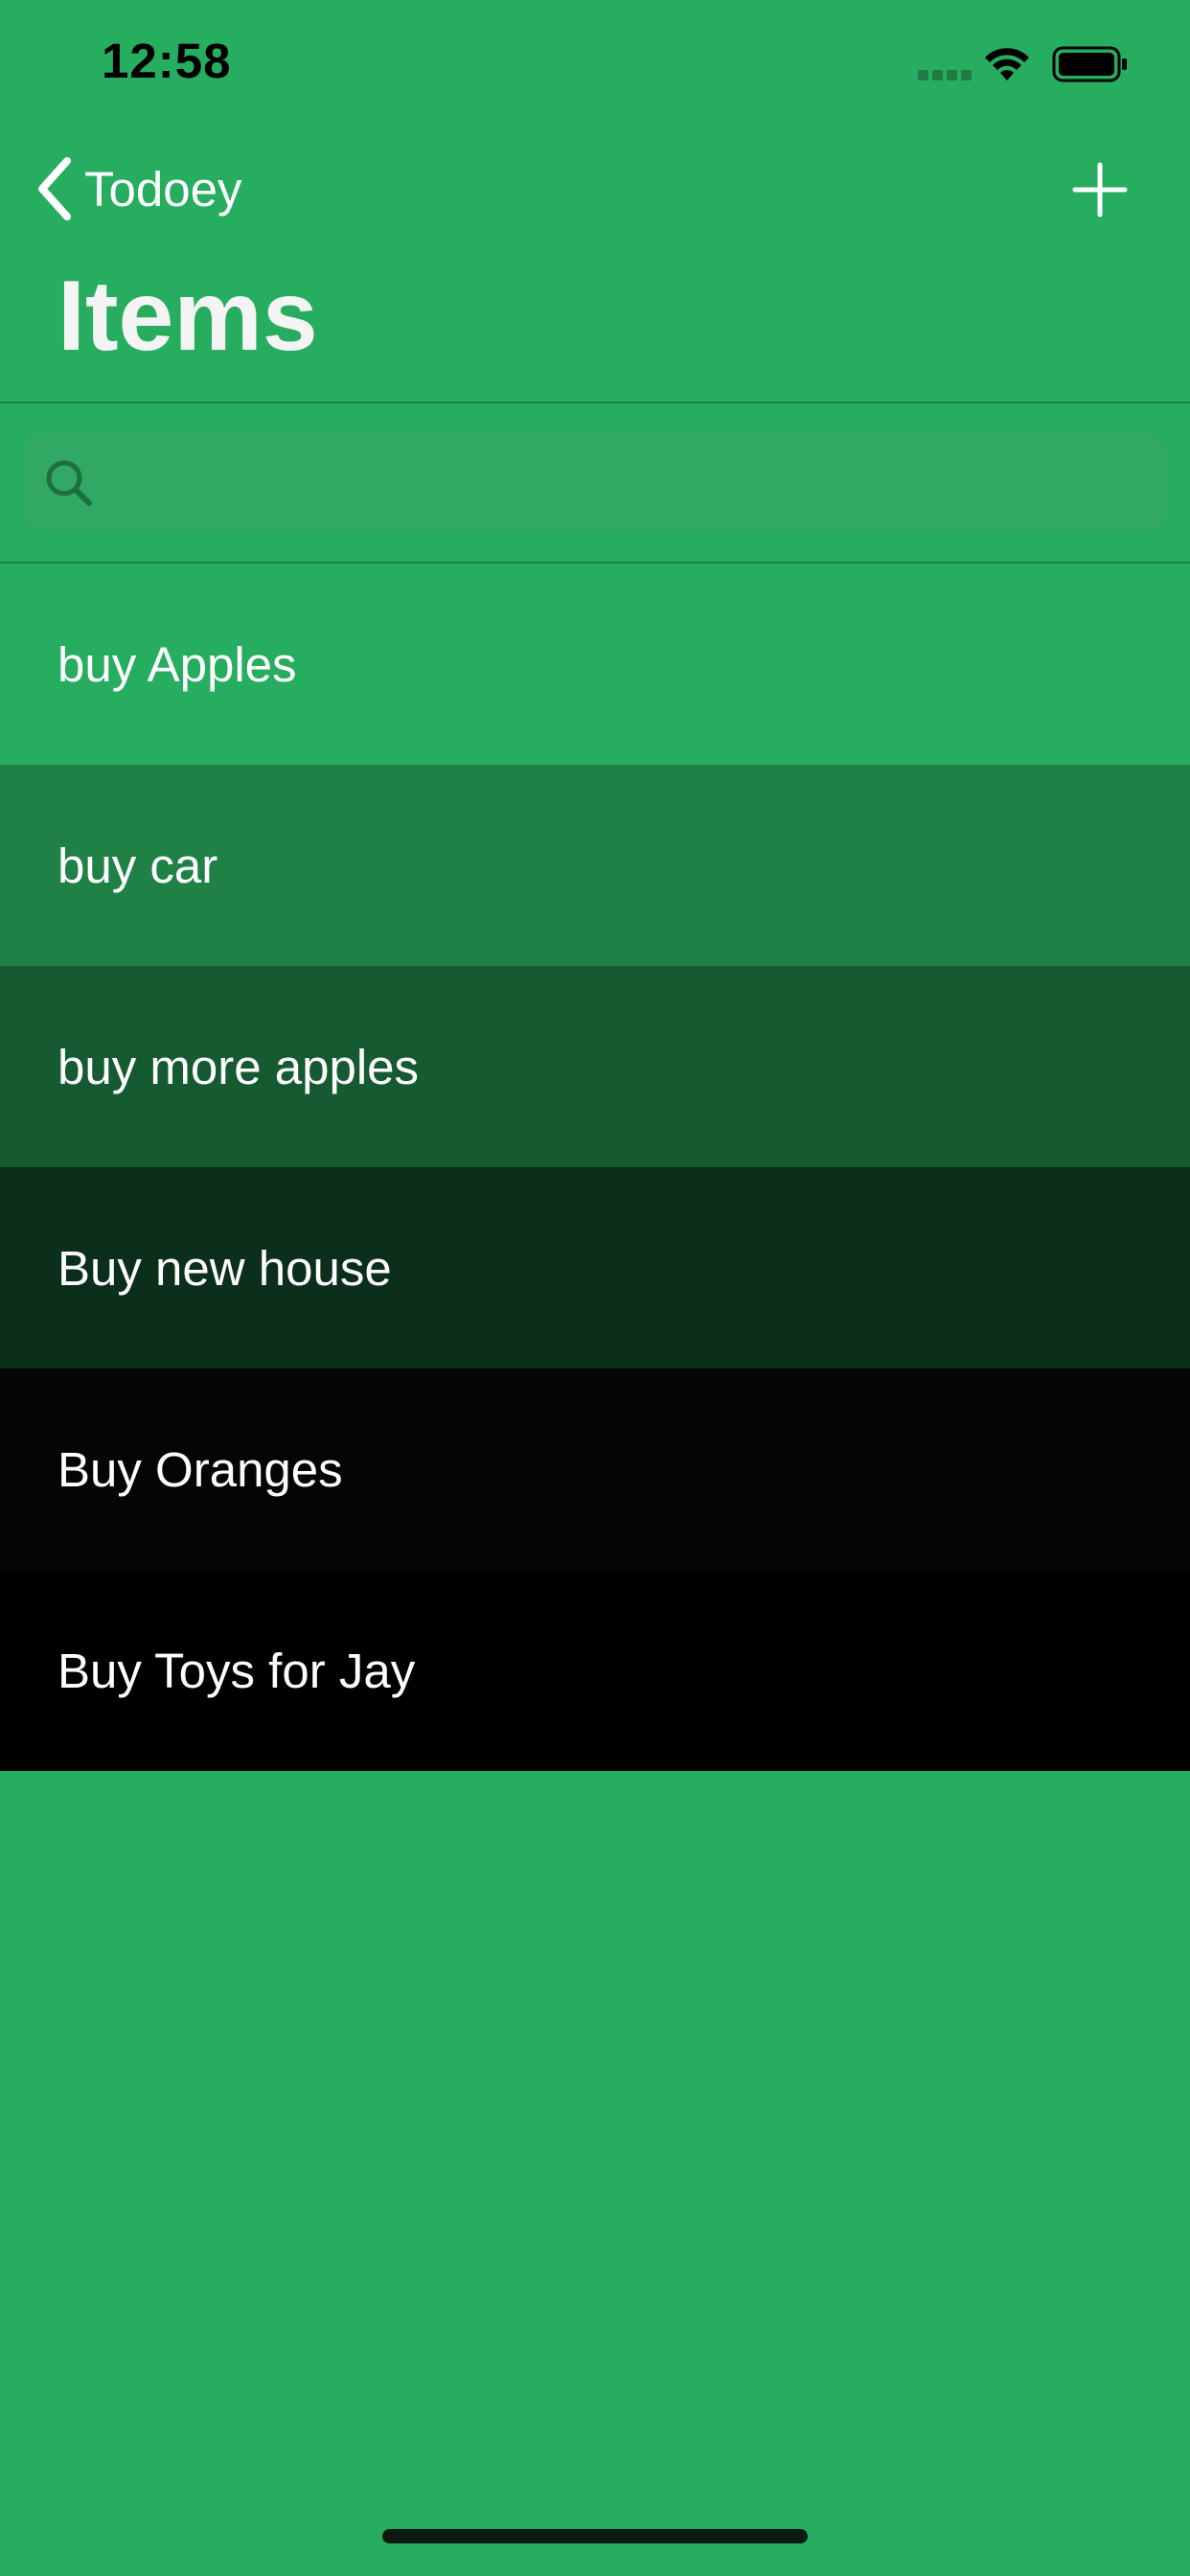 The height and width of the screenshot is (2576, 1190). What do you see at coordinates (163, 189) in the screenshot?
I see `back-button-label: Todoey` at bounding box center [163, 189].